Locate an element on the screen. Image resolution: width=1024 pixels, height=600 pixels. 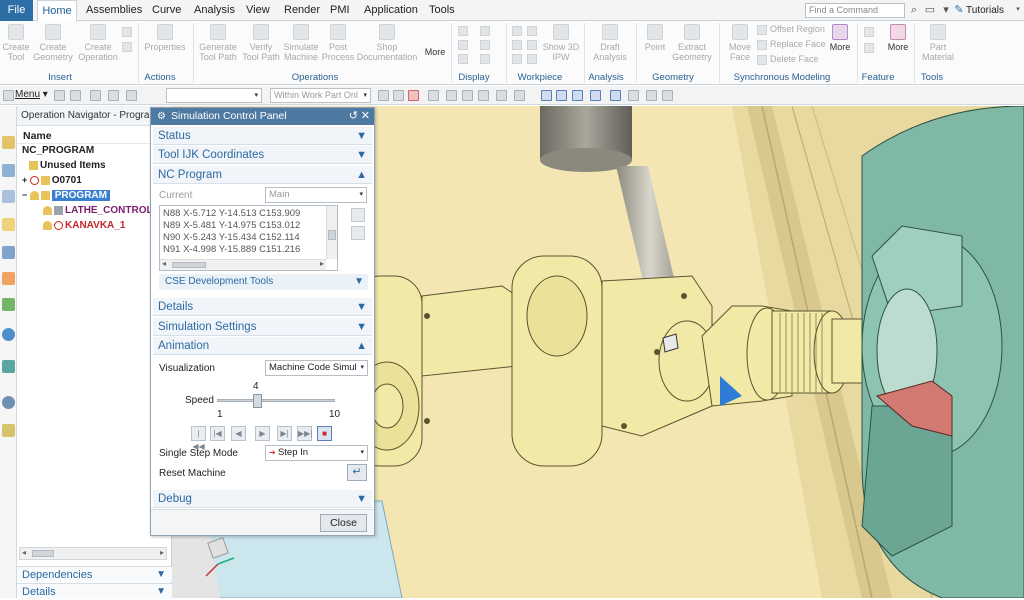
play-reverse-button: ◀ is located at coordinates (238, 433).